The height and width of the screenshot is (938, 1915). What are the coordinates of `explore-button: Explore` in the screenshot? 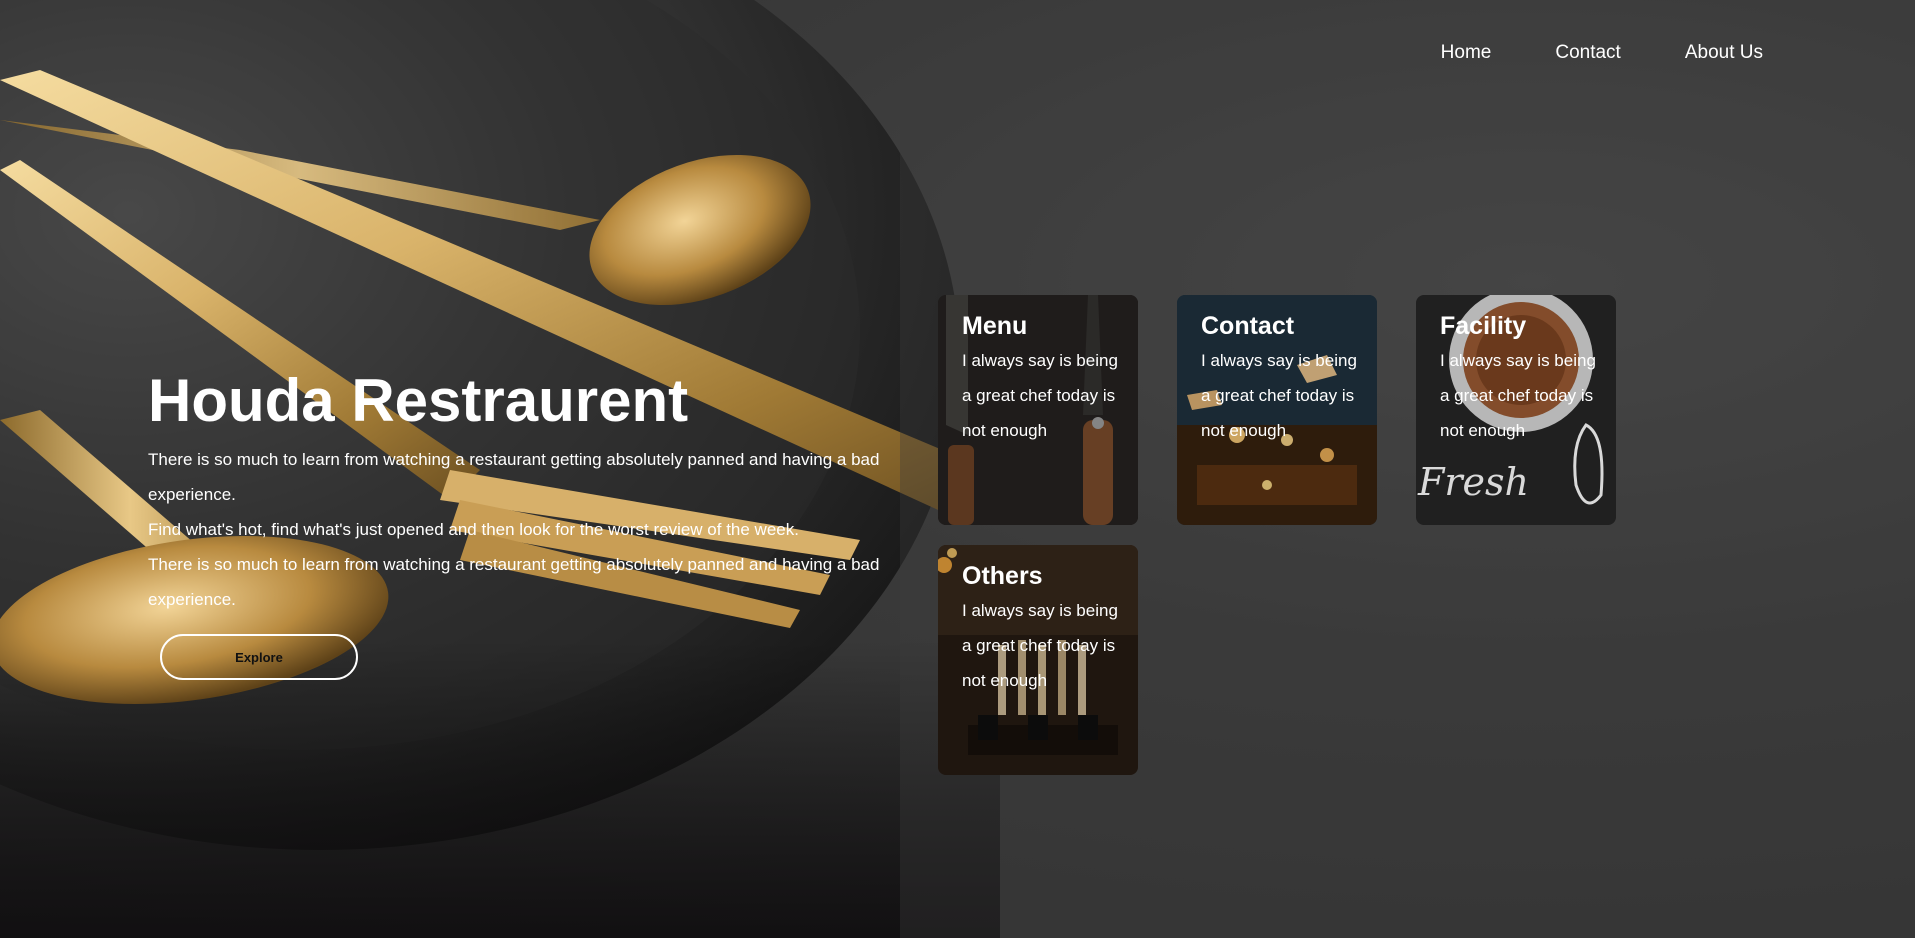 It's located at (259, 657).